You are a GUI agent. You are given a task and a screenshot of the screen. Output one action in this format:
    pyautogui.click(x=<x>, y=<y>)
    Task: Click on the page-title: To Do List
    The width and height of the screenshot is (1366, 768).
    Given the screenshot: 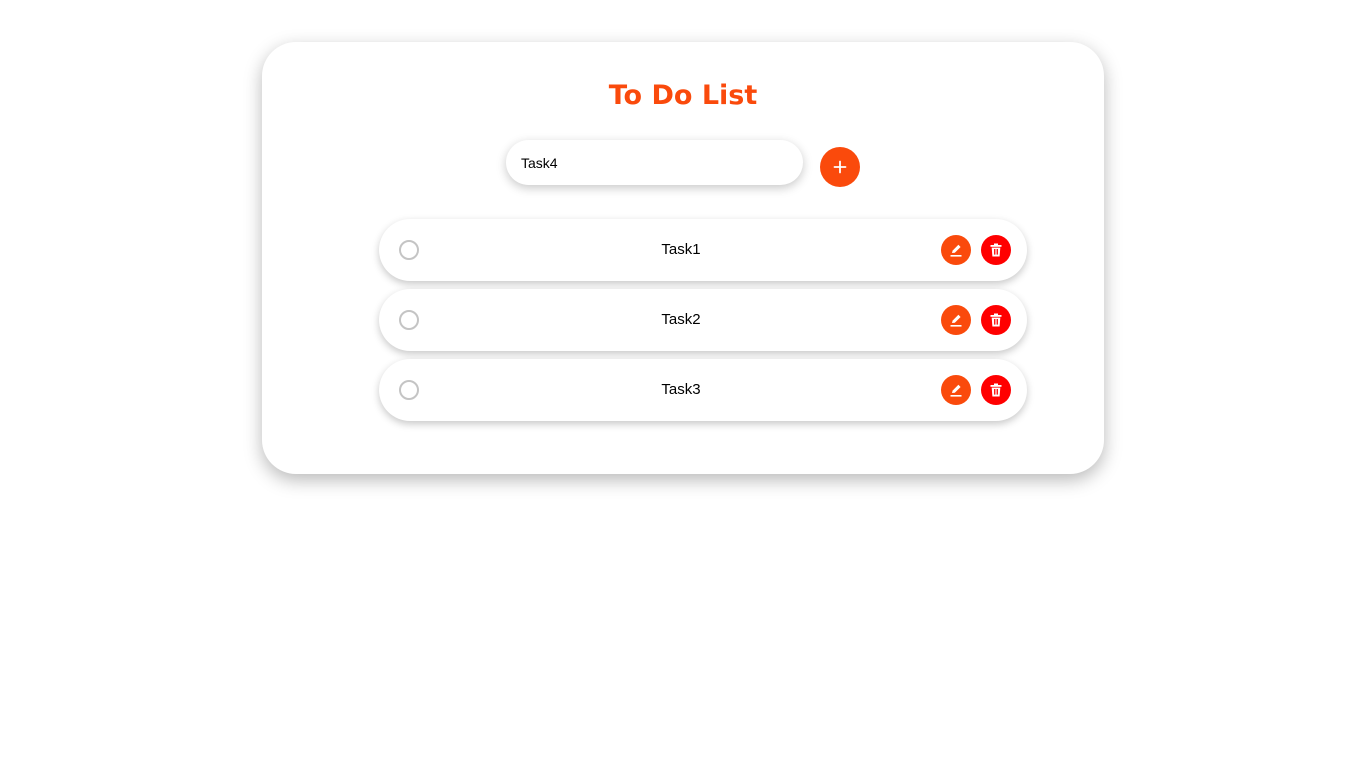 What is the action you would take?
    pyautogui.click(x=683, y=95)
    